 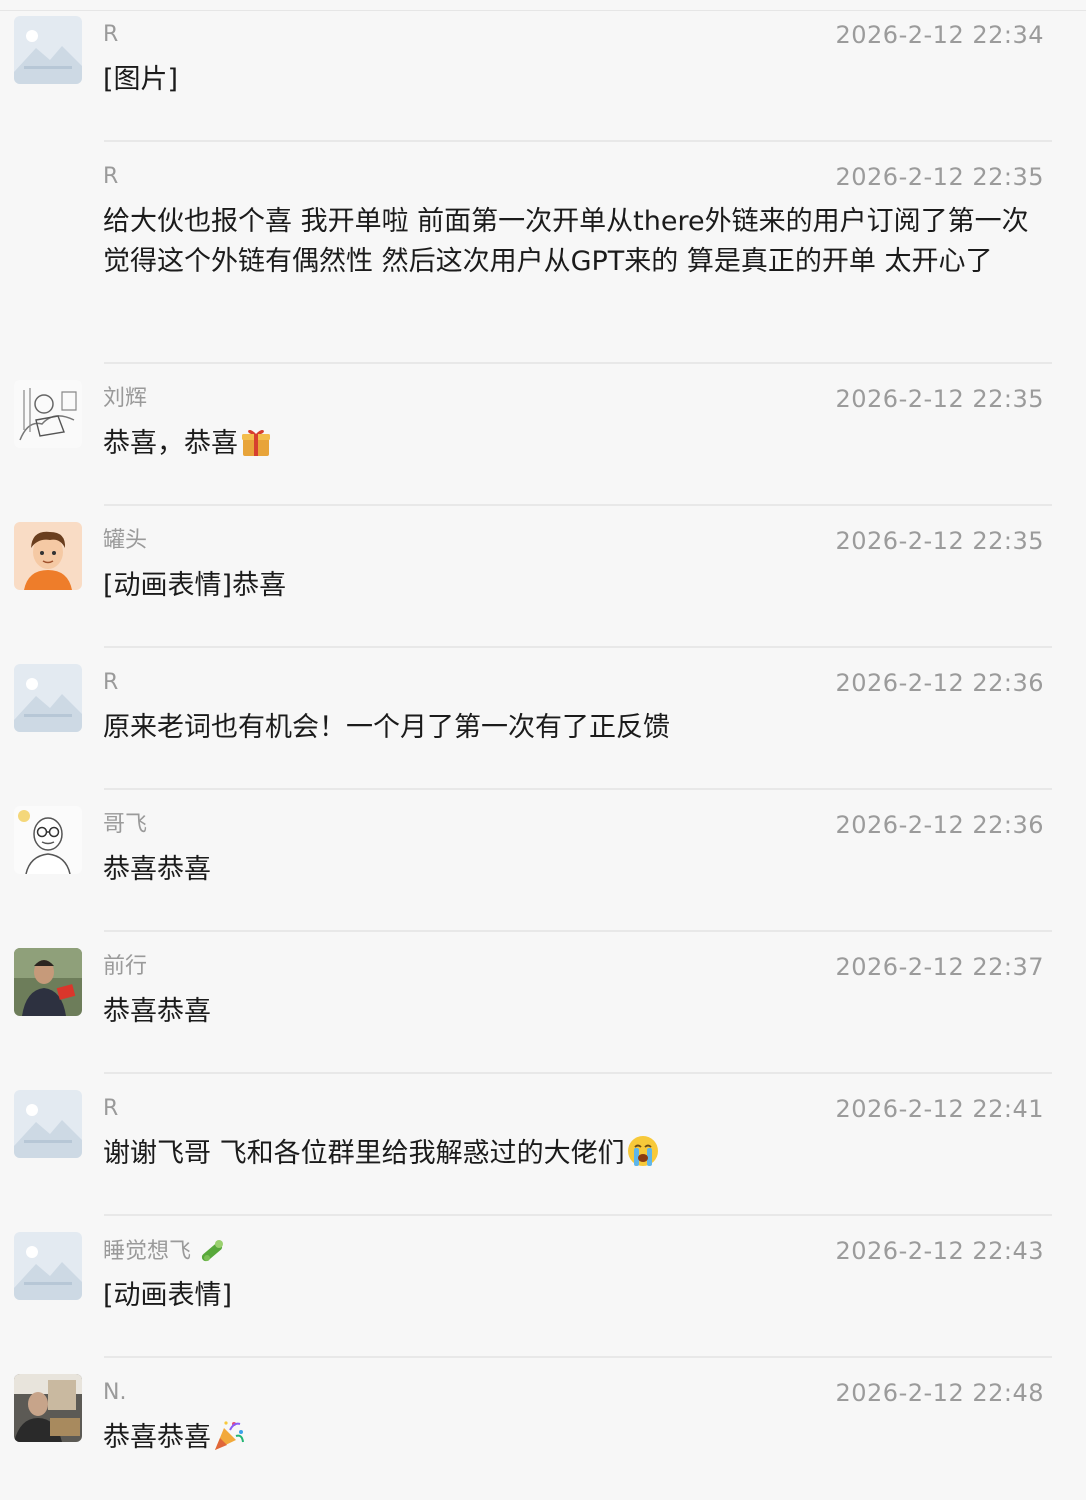 I want to click on message-row: 哥飞 2026-2-12 22:36 恭喜恭喜, so click(x=543, y=861).